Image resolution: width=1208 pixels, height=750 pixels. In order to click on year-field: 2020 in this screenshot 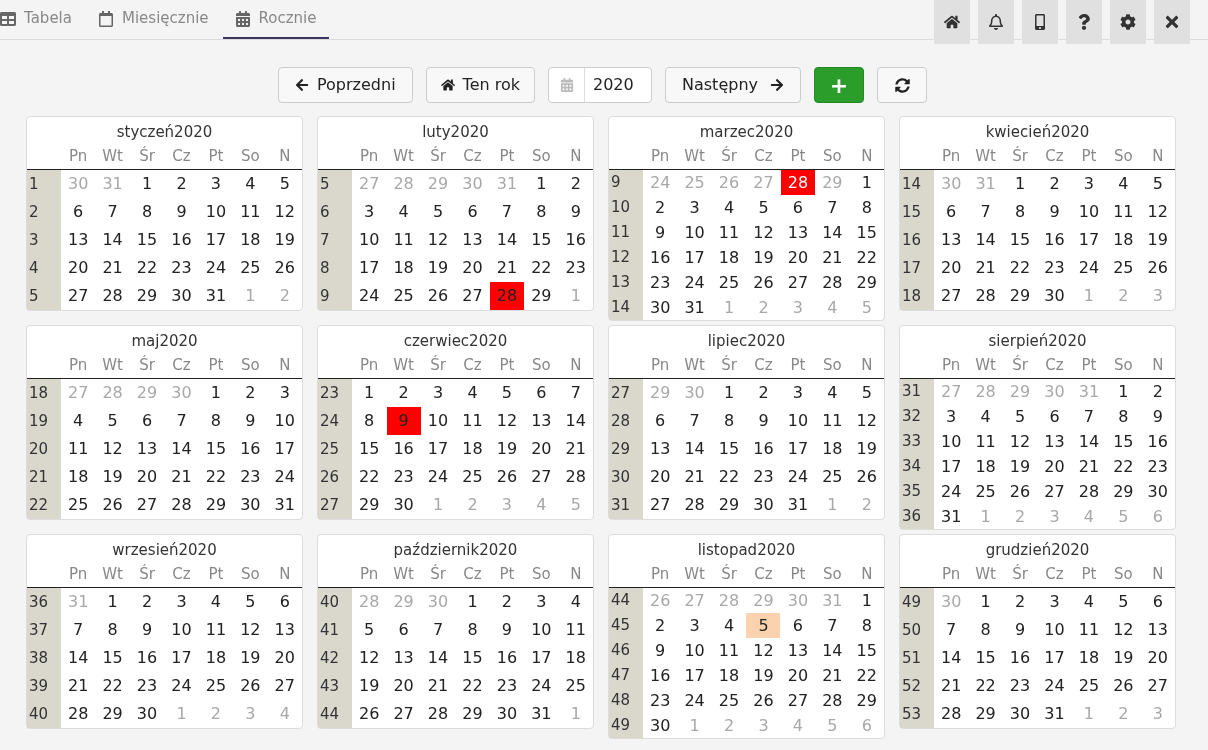, I will do `click(600, 85)`.